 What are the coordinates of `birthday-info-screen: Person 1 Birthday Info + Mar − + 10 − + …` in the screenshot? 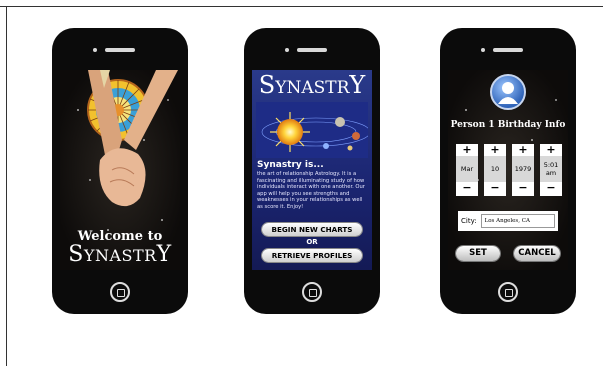 It's located at (508, 170).